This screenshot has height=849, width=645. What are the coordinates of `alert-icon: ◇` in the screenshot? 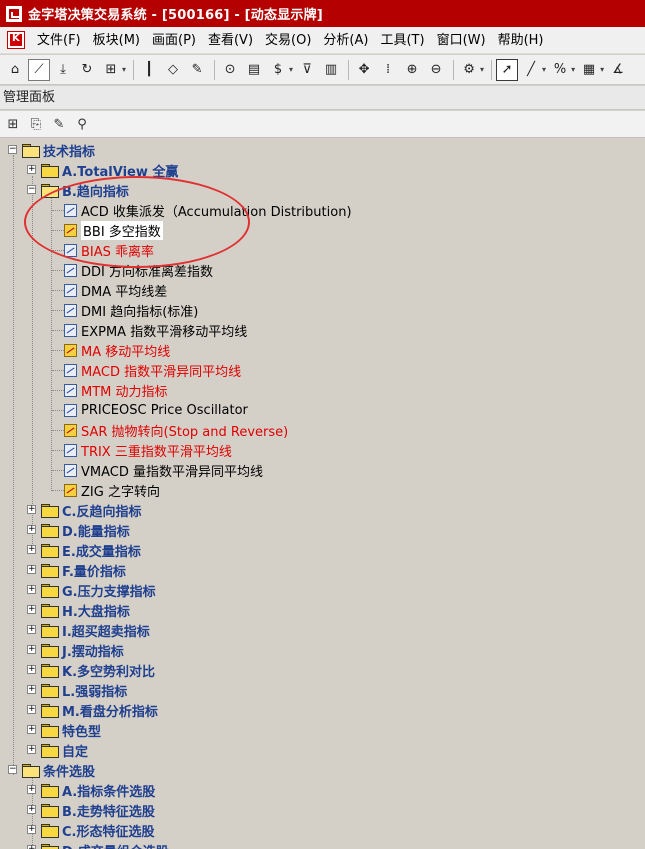 It's located at (173, 70).